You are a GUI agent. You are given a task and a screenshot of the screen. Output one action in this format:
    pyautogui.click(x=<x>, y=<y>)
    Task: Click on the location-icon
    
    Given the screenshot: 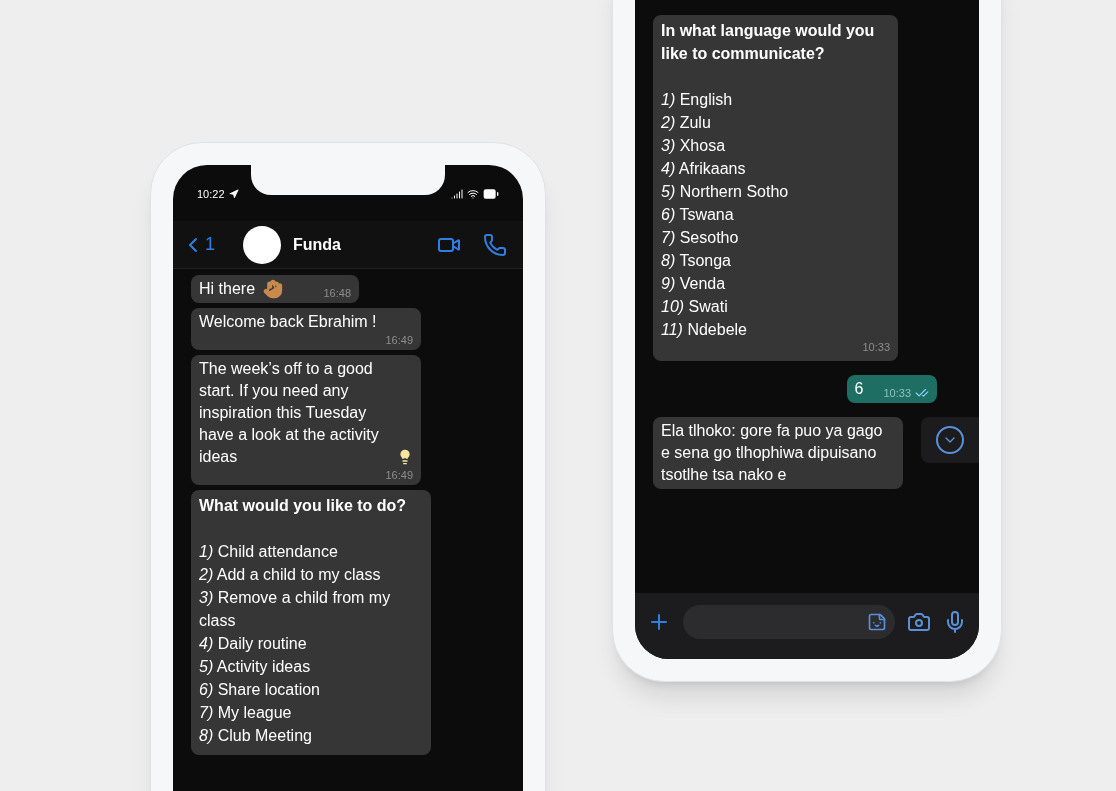 What is the action you would take?
    pyautogui.click(x=233, y=194)
    